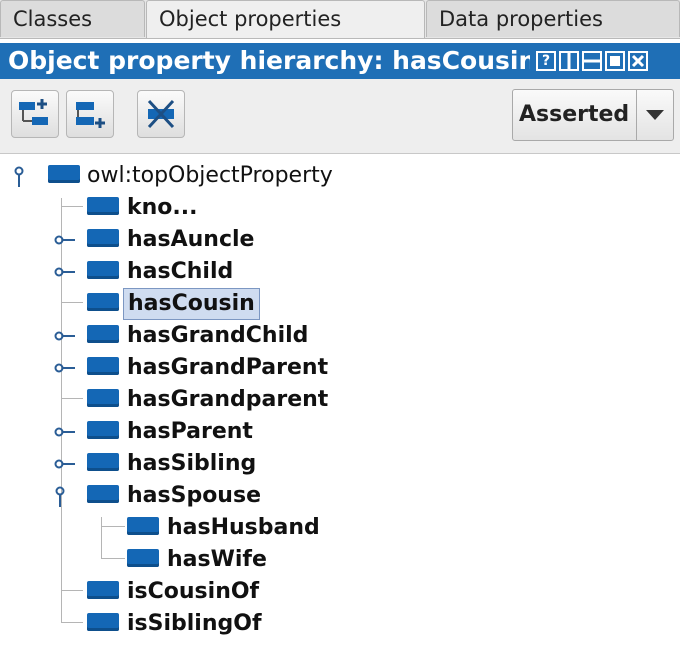 The image size is (680, 662). Describe the element at coordinates (192, 463) in the screenshot. I see `tree-node-label: hasSibling` at that location.